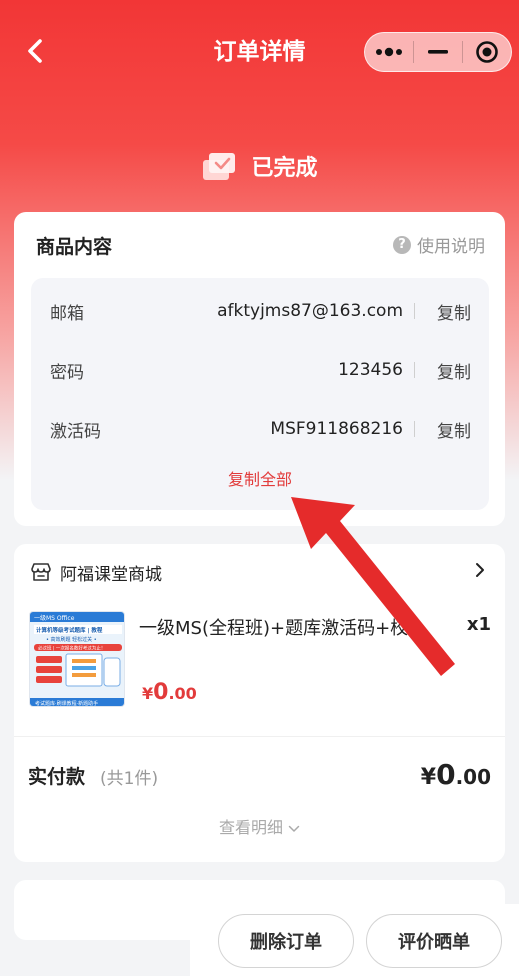 The width and height of the screenshot is (519, 976). Describe the element at coordinates (294, 828) in the screenshot. I see `chevron-down-icon` at that location.